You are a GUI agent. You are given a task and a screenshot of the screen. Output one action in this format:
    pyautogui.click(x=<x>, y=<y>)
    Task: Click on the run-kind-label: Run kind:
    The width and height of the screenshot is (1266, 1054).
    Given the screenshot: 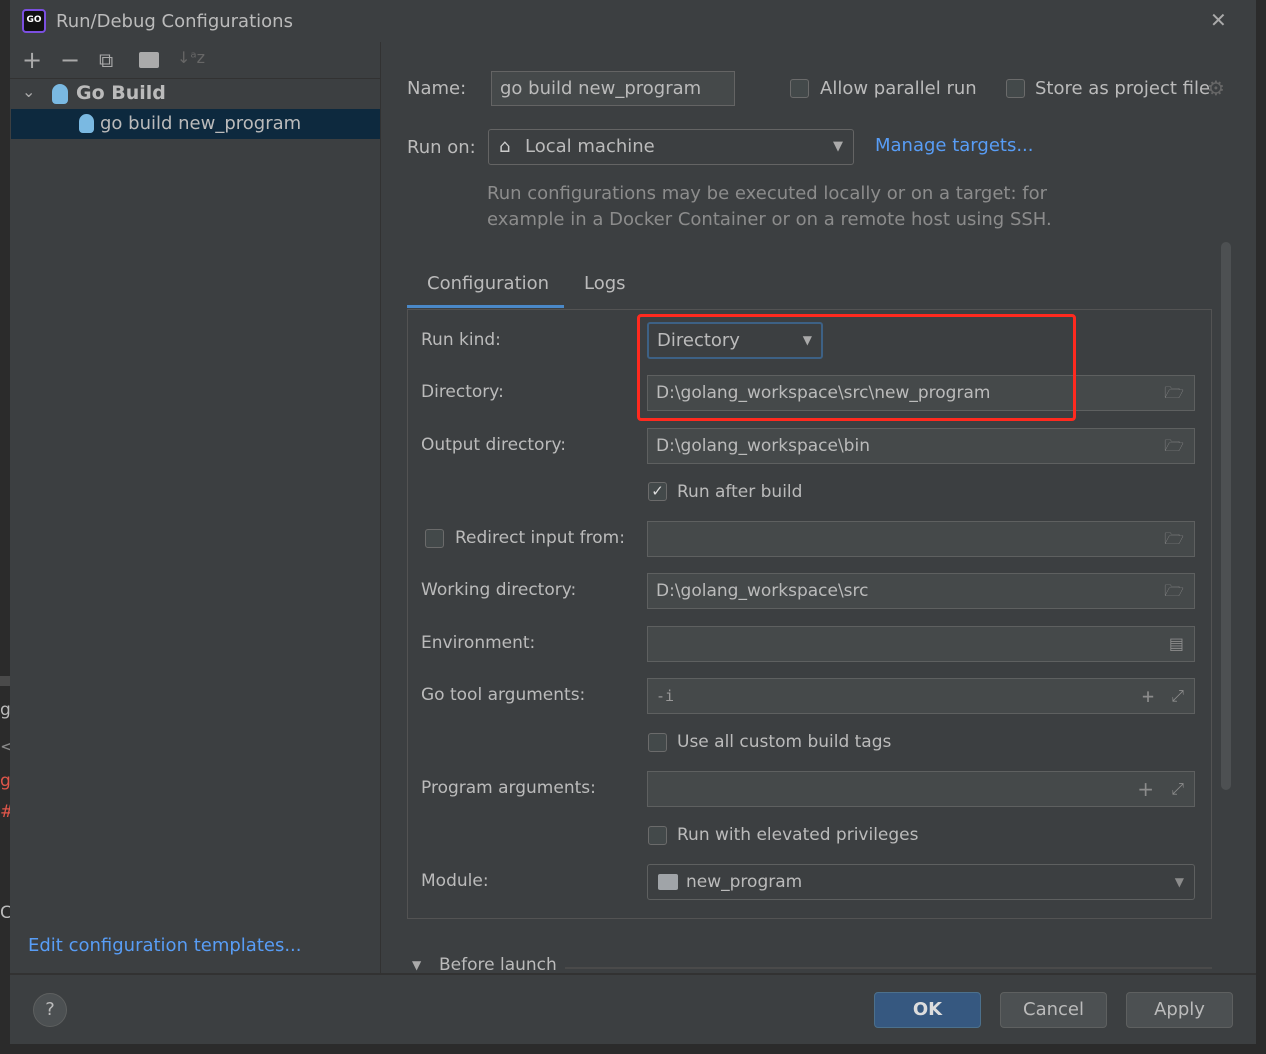 What is the action you would take?
    pyautogui.click(x=461, y=340)
    